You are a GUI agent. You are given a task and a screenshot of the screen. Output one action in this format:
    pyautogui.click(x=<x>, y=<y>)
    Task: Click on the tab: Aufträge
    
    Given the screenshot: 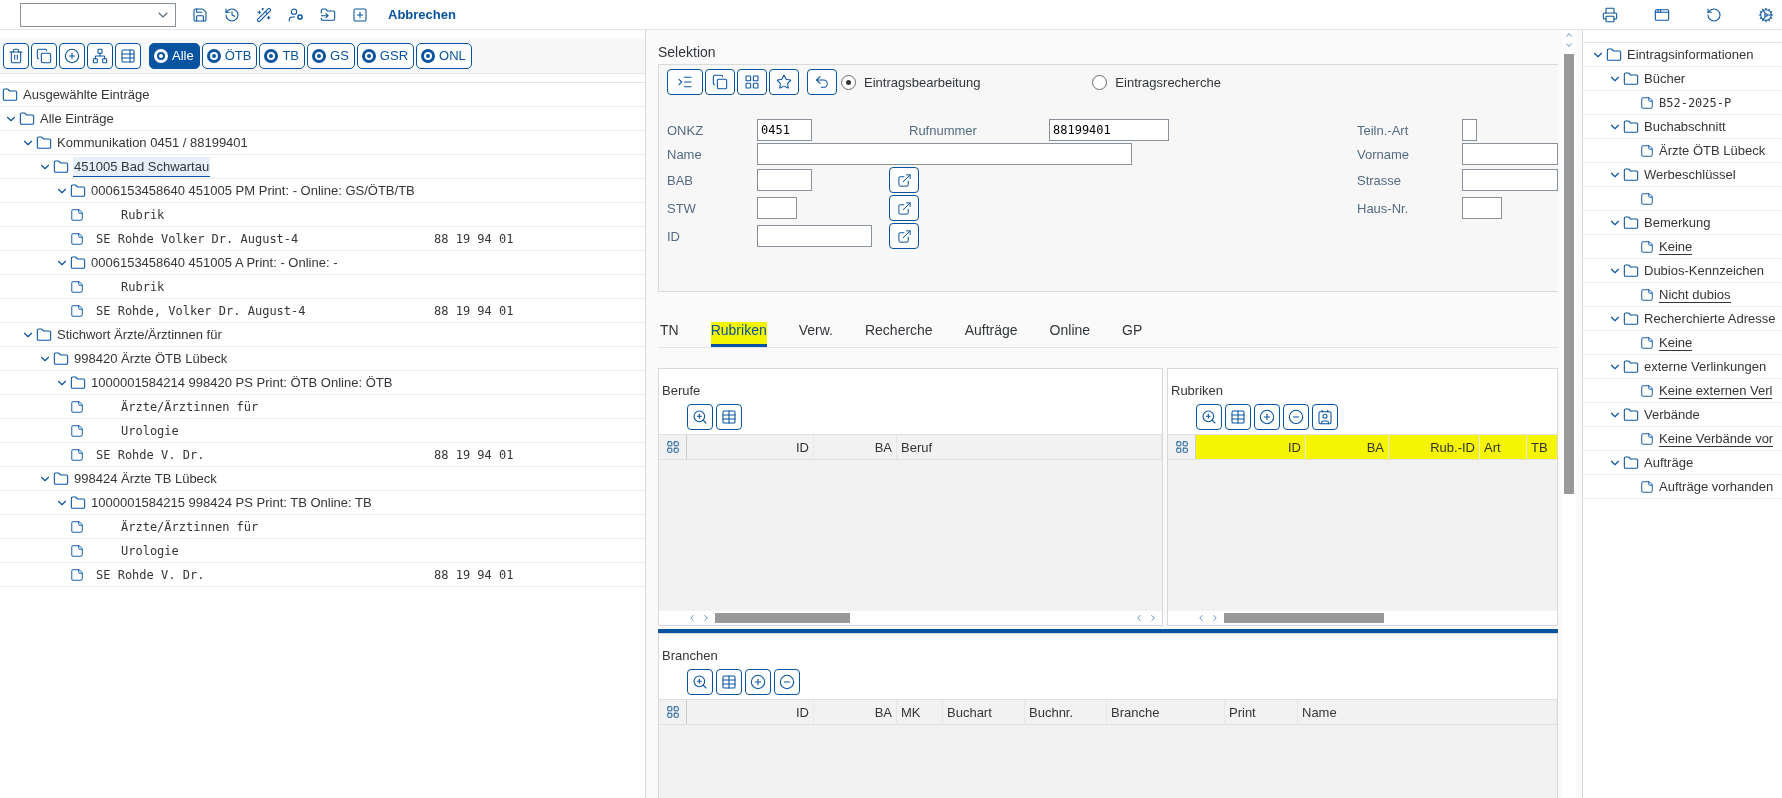 What is the action you would take?
    pyautogui.click(x=991, y=334)
    